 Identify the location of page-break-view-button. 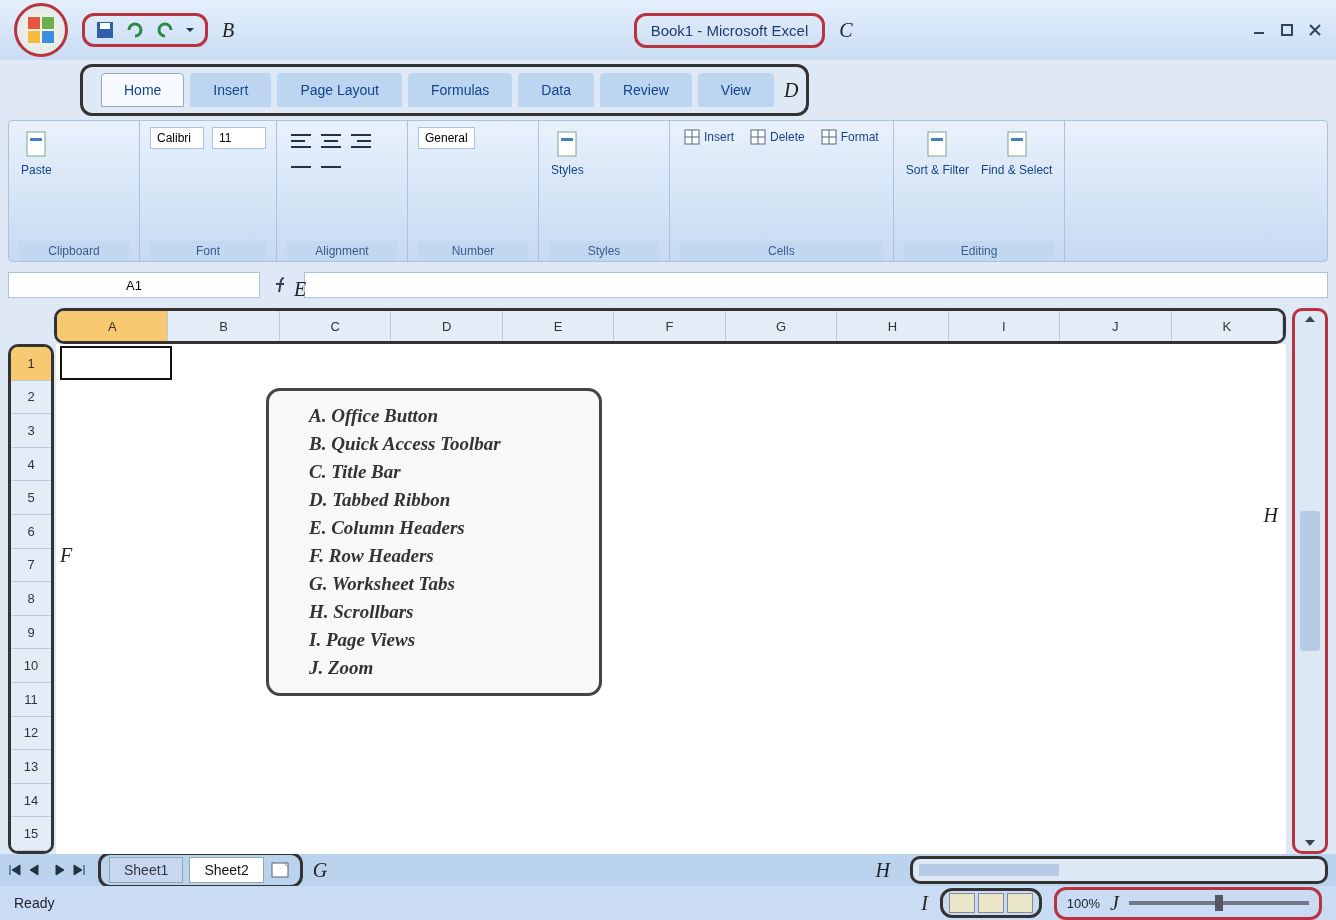
(1019, 903).